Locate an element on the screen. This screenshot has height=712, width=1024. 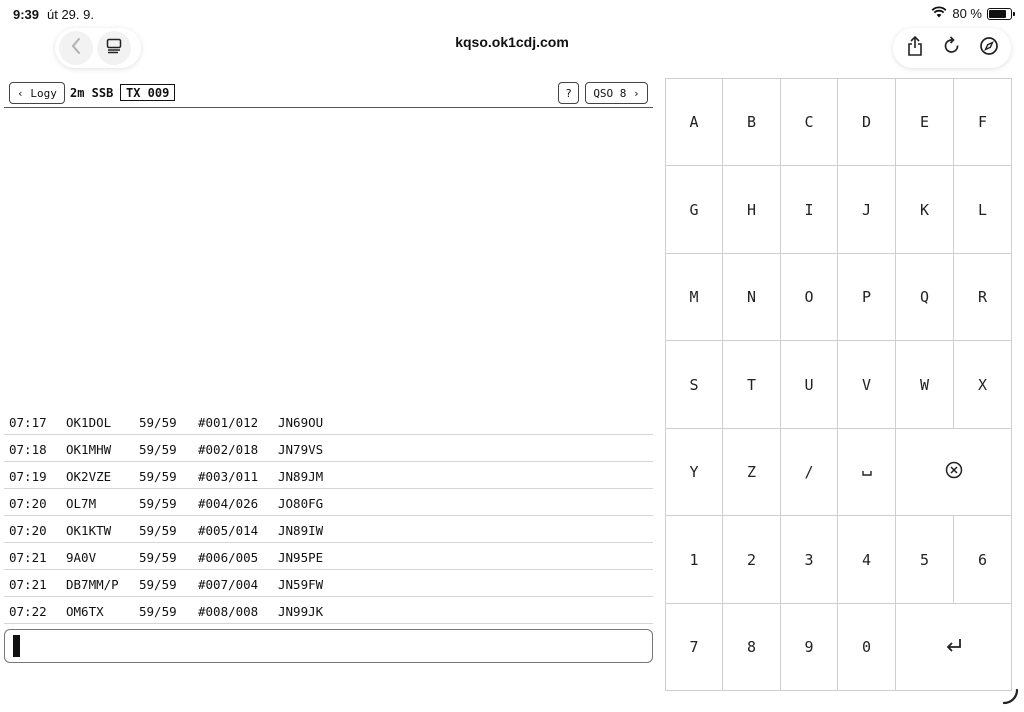
band-mode: 2m SSB is located at coordinates (92, 93).